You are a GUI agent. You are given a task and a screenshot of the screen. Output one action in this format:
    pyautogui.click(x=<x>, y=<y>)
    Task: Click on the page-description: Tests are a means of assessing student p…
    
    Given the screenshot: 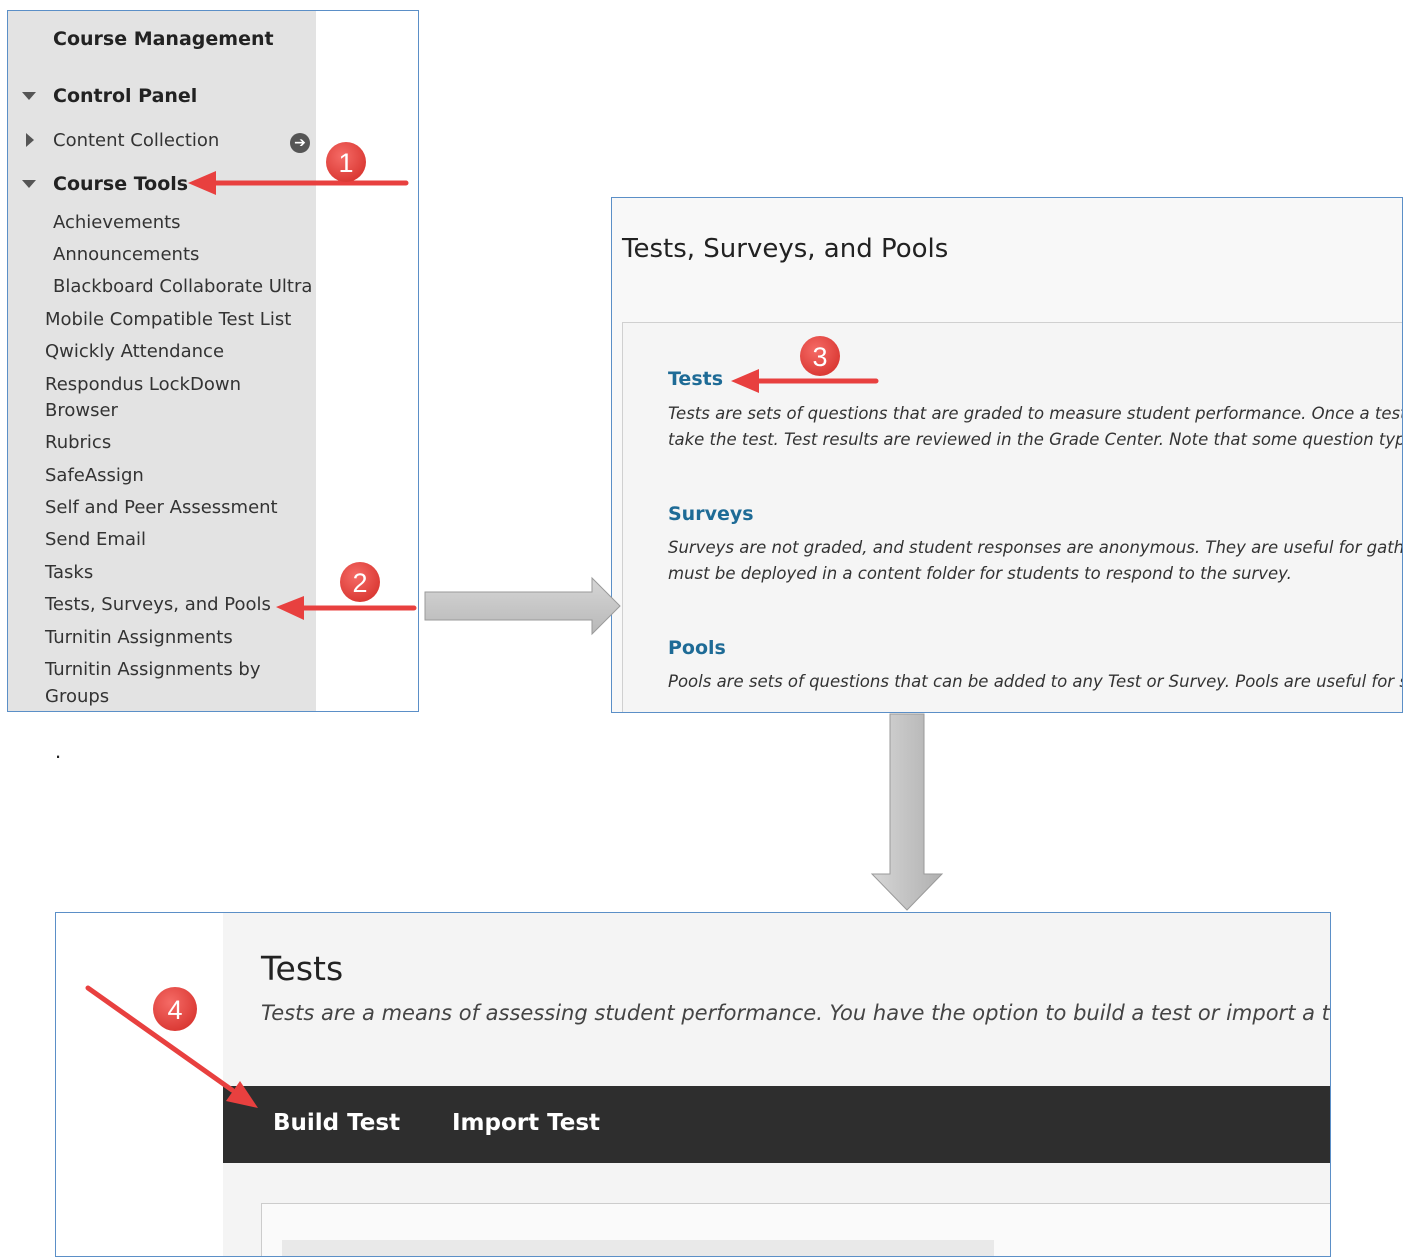 What is the action you would take?
    pyautogui.click(x=796, y=1013)
    